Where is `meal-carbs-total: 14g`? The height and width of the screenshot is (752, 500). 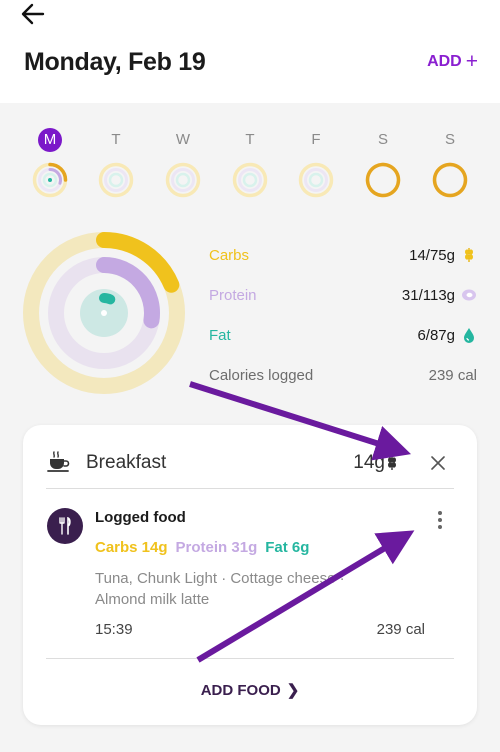
meal-carbs-total: 14g is located at coordinates (375, 463).